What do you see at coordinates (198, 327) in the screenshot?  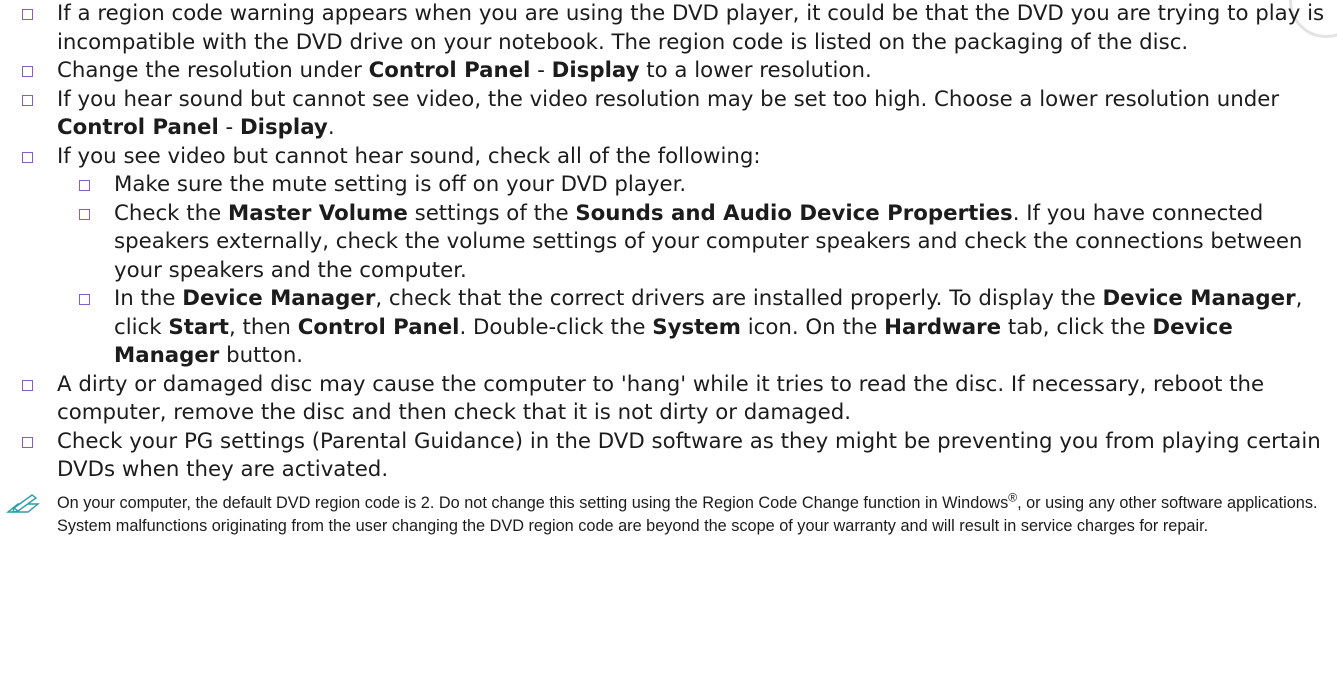 I see `bold-text-run: Start` at bounding box center [198, 327].